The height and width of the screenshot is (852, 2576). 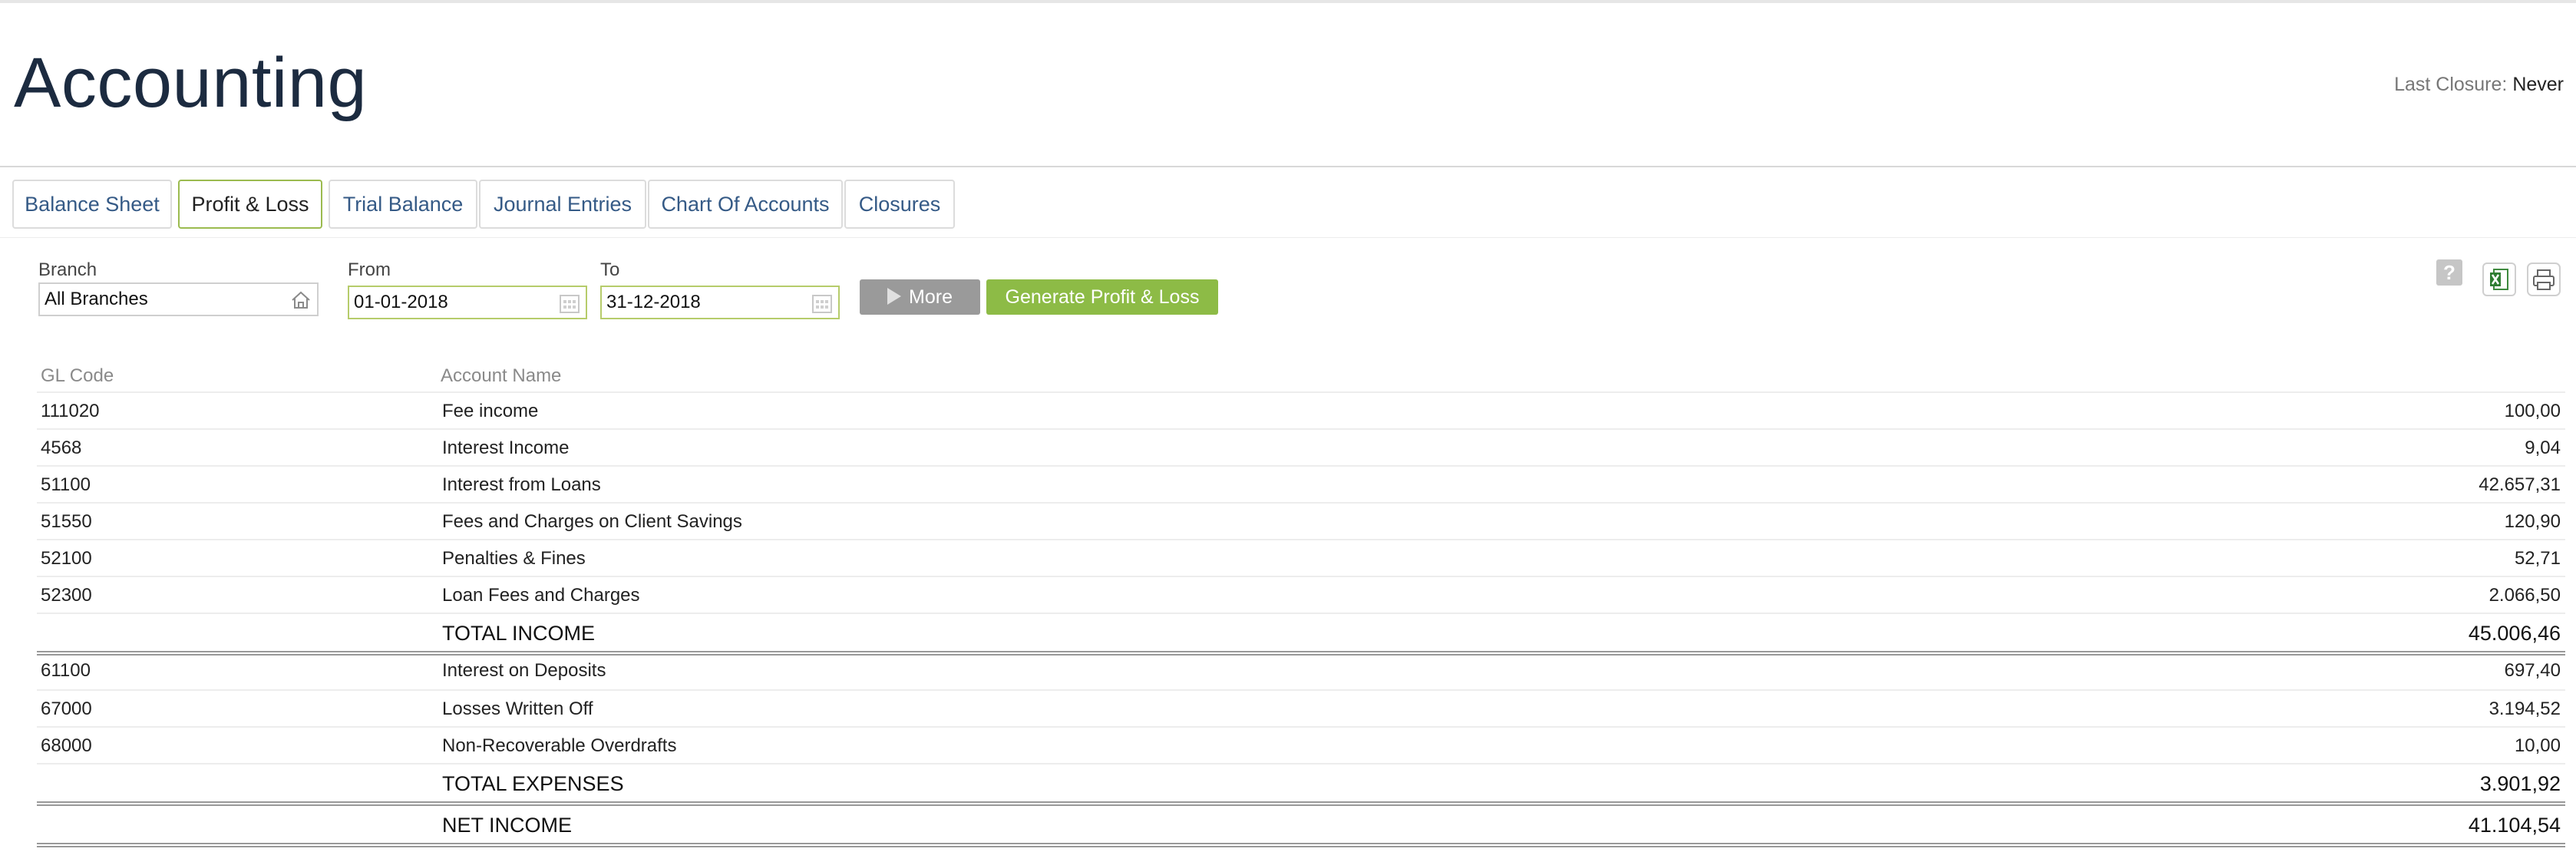 I want to click on tab-trial-balance: Trial Balance, so click(x=403, y=204).